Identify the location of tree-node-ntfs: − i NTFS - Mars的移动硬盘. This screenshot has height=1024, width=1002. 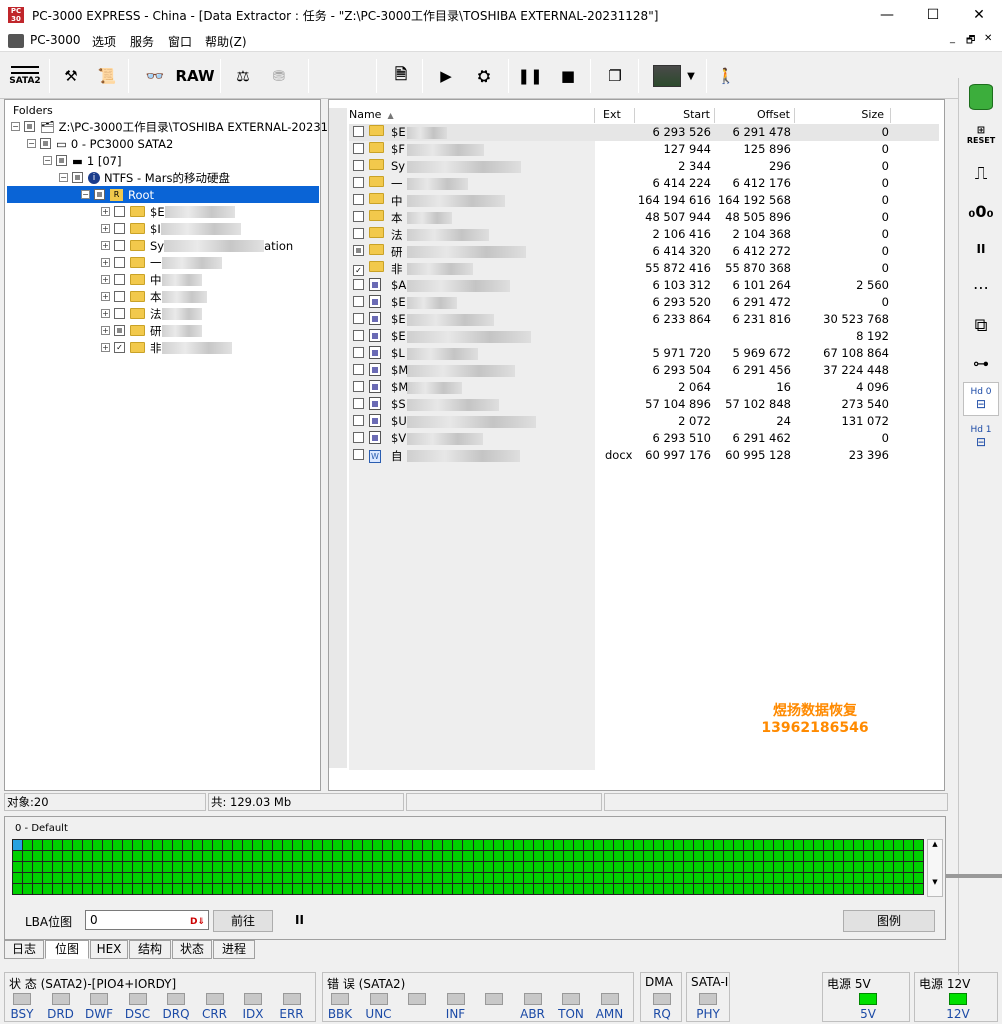
(144, 177).